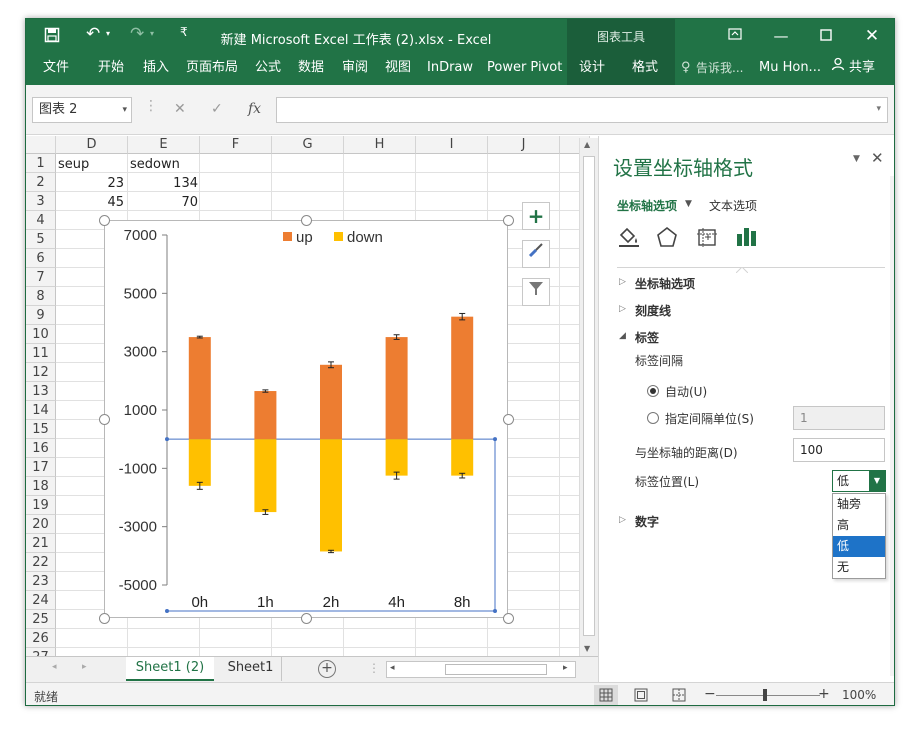  I want to click on option-low: 低, so click(859, 546).